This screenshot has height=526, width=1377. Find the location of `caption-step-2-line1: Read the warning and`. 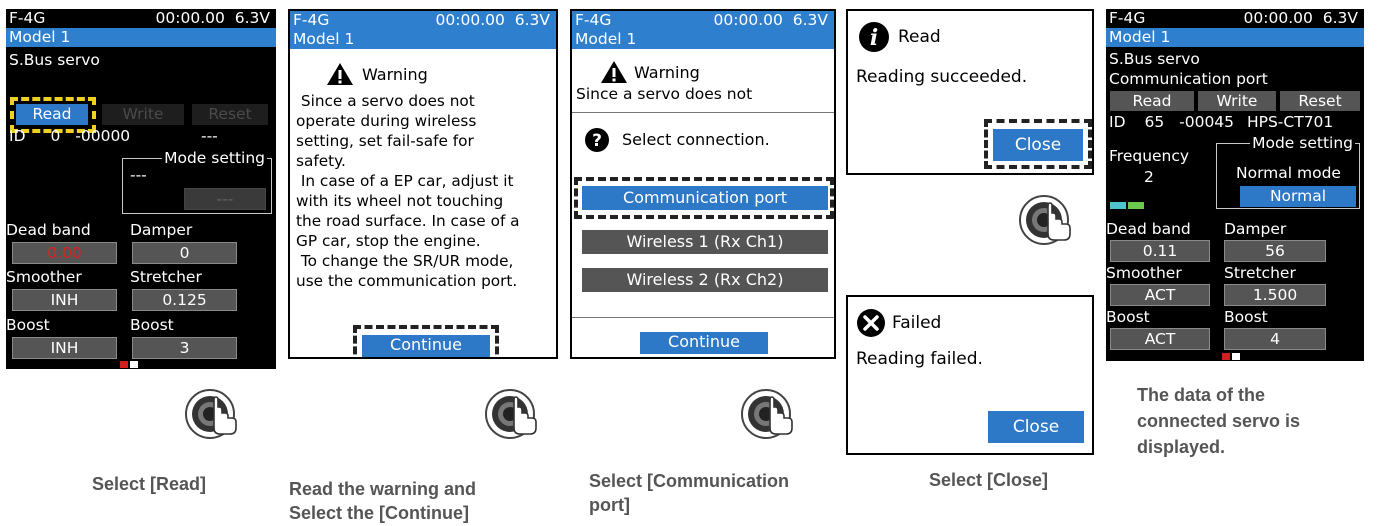

caption-step-2-line1: Read the warning and is located at coordinates (383, 489).